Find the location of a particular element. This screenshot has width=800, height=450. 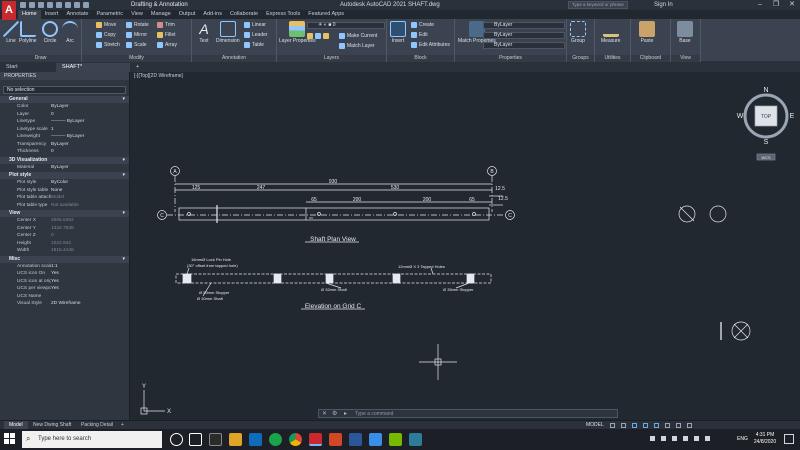

tab-output: Output is located at coordinates (187, 14).